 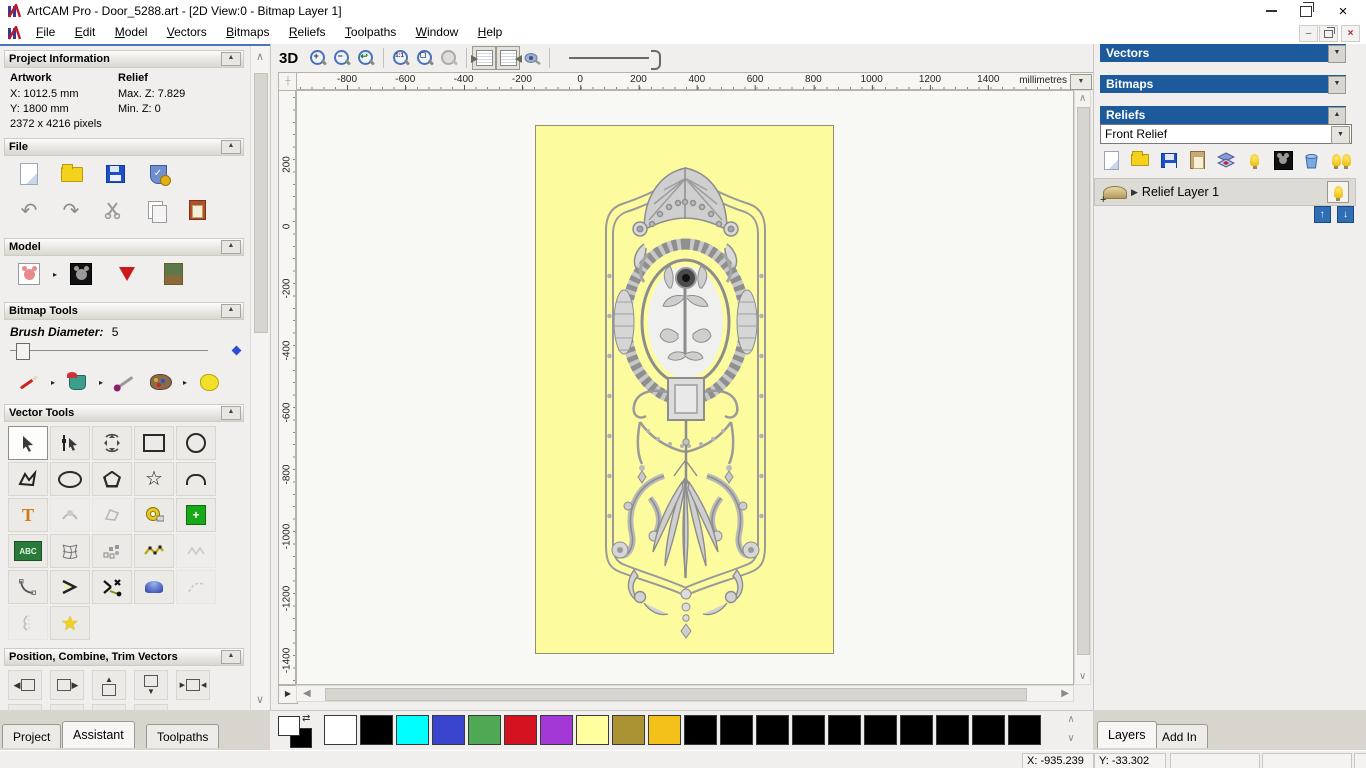 What do you see at coordinates (29, 210) in the screenshot?
I see `undo-button: ↶` at bounding box center [29, 210].